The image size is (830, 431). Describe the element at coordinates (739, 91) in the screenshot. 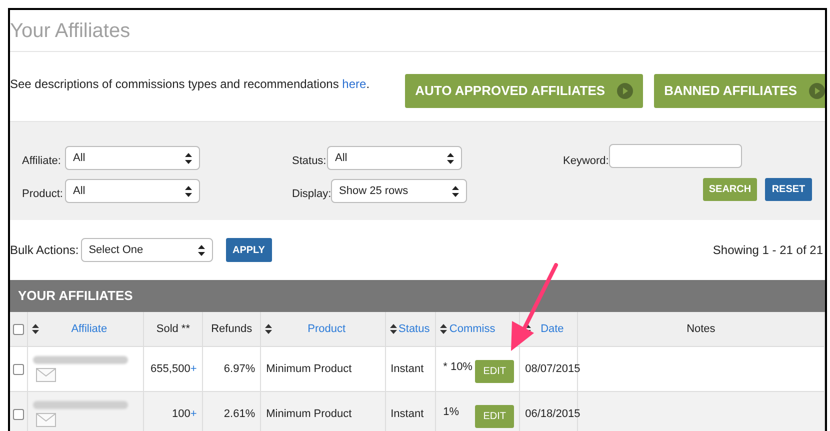

I see `filter-link-button: BANNED AFFILIATES` at that location.